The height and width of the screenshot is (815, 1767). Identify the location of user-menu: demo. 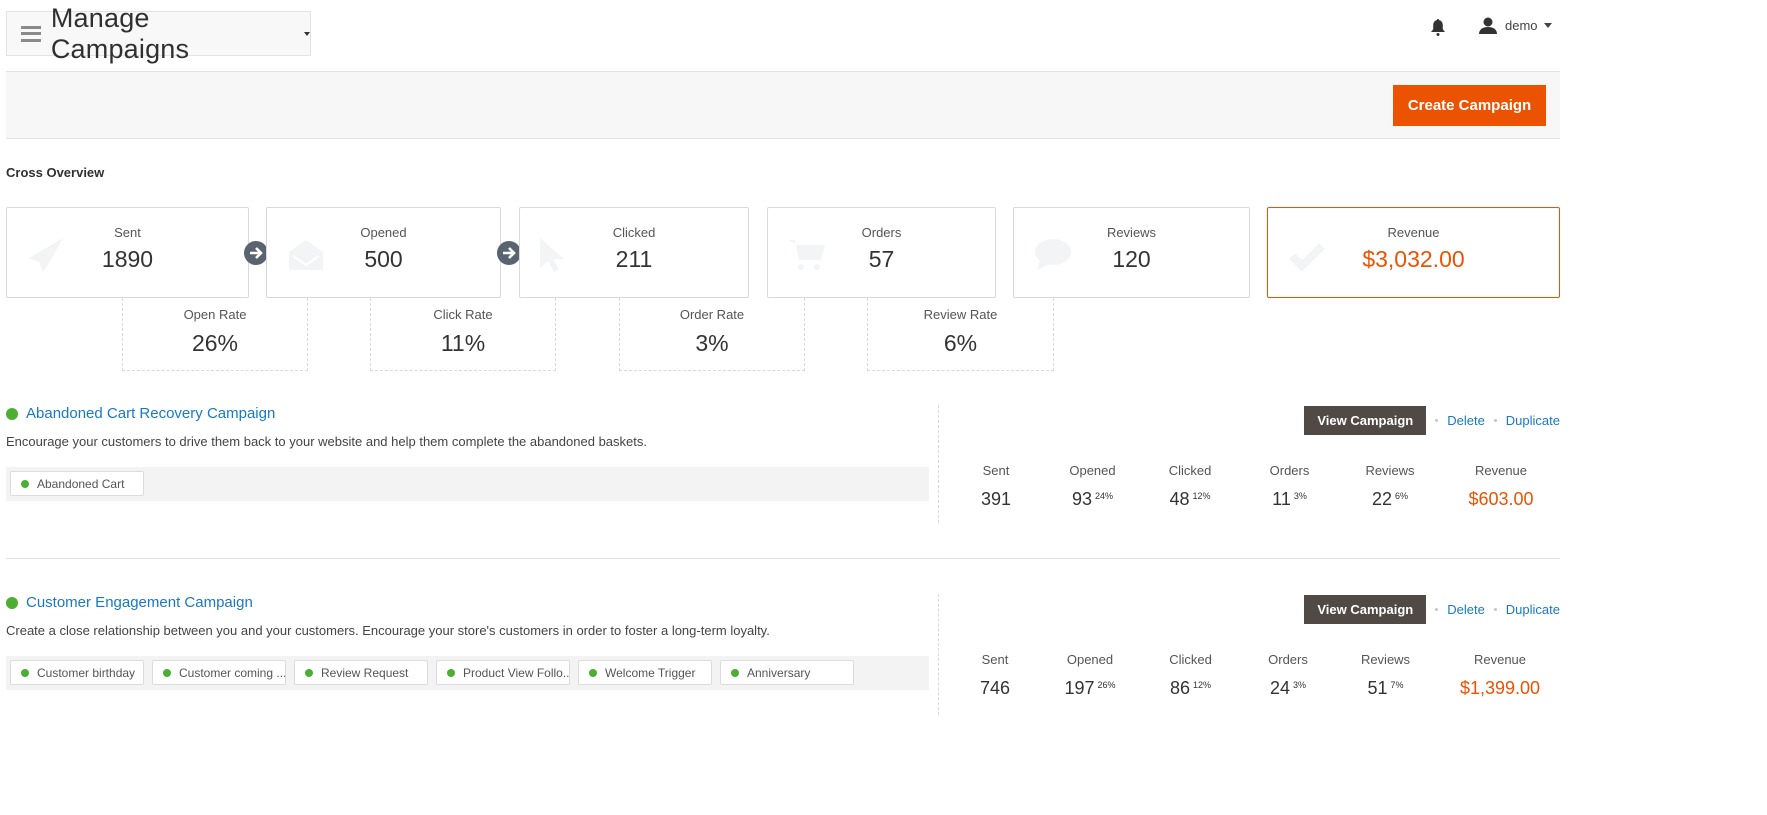
(1515, 25).